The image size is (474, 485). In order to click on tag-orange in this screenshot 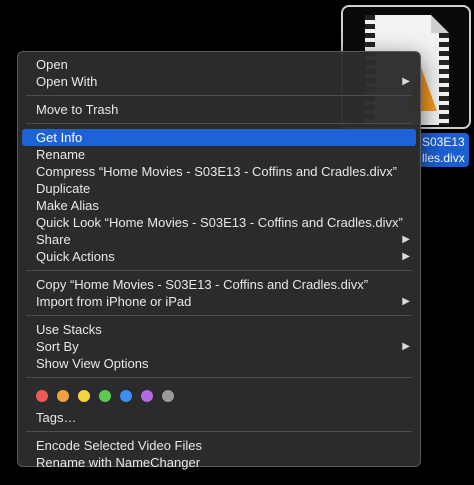, I will do `click(63, 396)`.